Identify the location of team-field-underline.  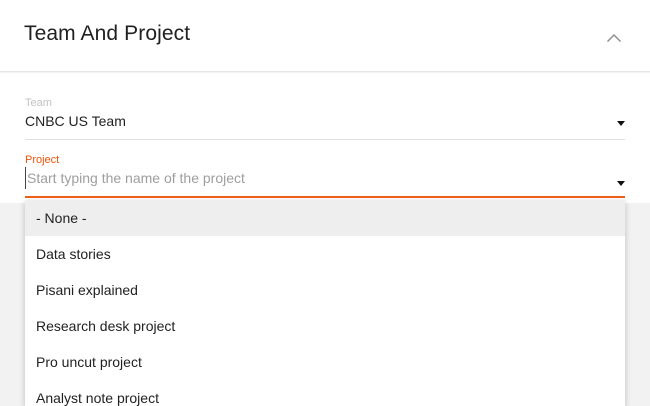
(325, 139).